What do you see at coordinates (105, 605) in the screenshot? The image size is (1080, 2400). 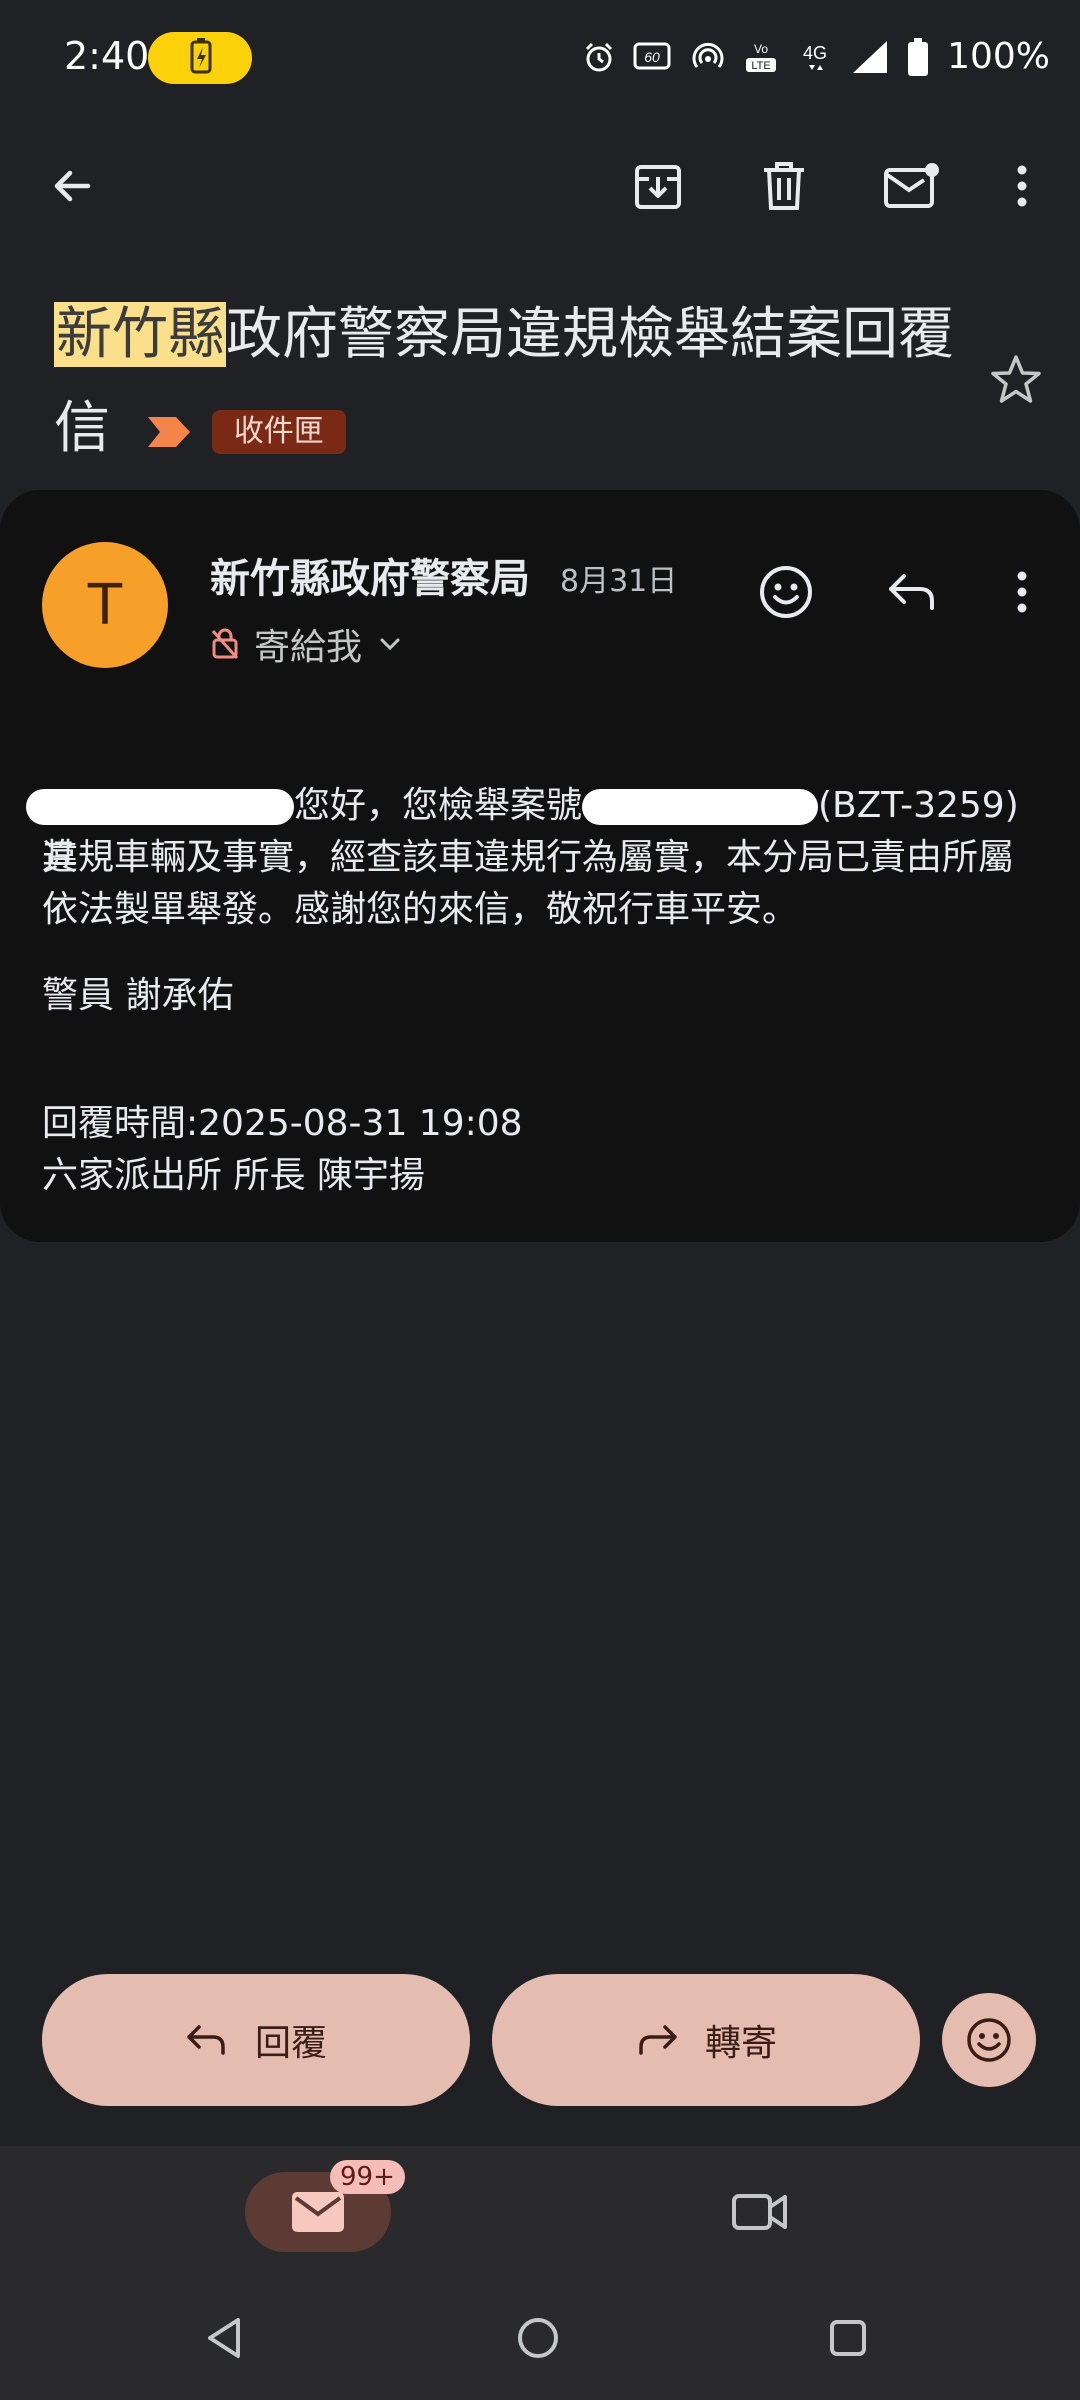 I see `sender-avatar: T` at bounding box center [105, 605].